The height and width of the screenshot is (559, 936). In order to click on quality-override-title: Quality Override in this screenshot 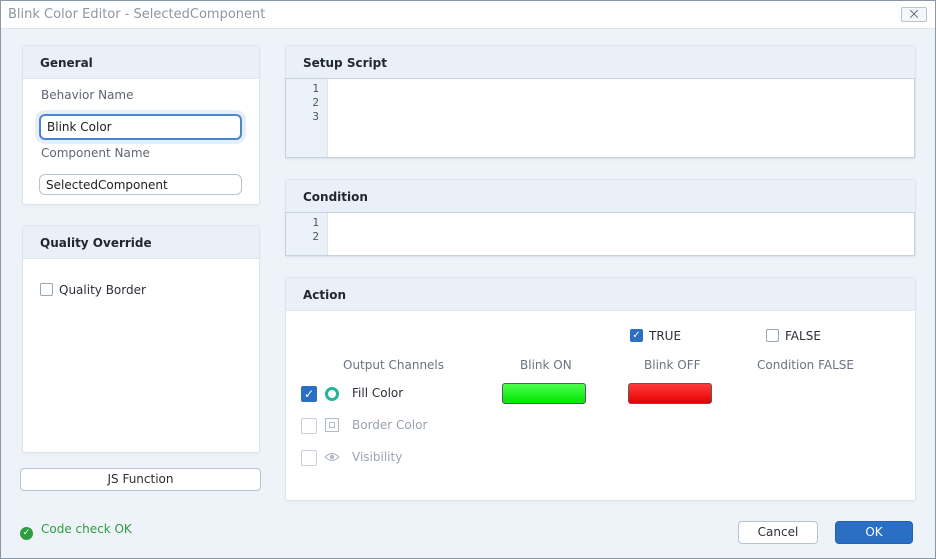, I will do `click(141, 242)`.